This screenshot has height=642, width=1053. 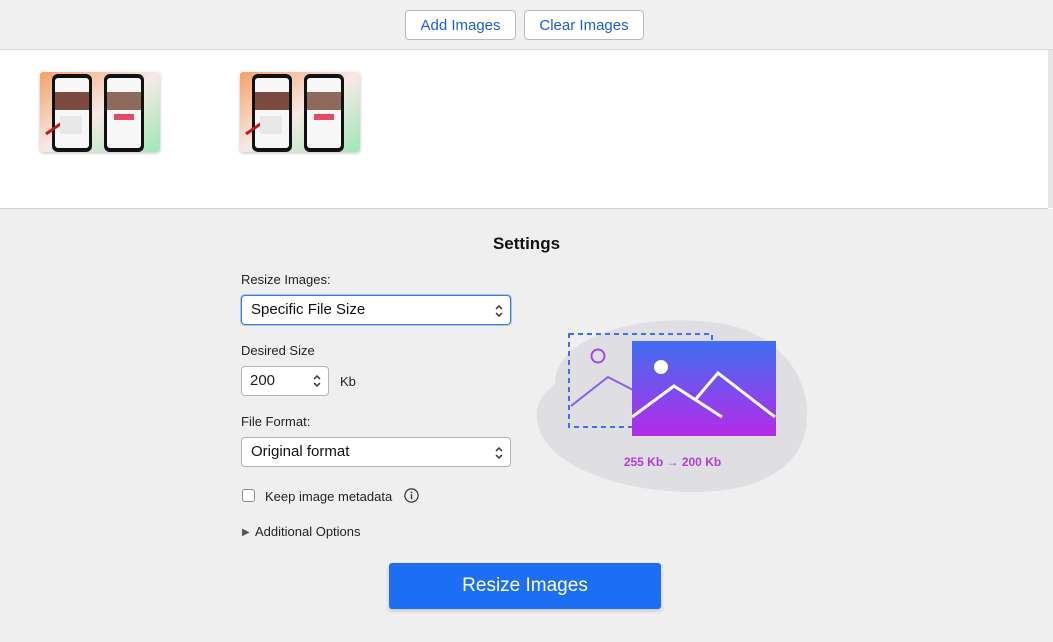 What do you see at coordinates (526, 243) in the screenshot?
I see `settings-title: Settings` at bounding box center [526, 243].